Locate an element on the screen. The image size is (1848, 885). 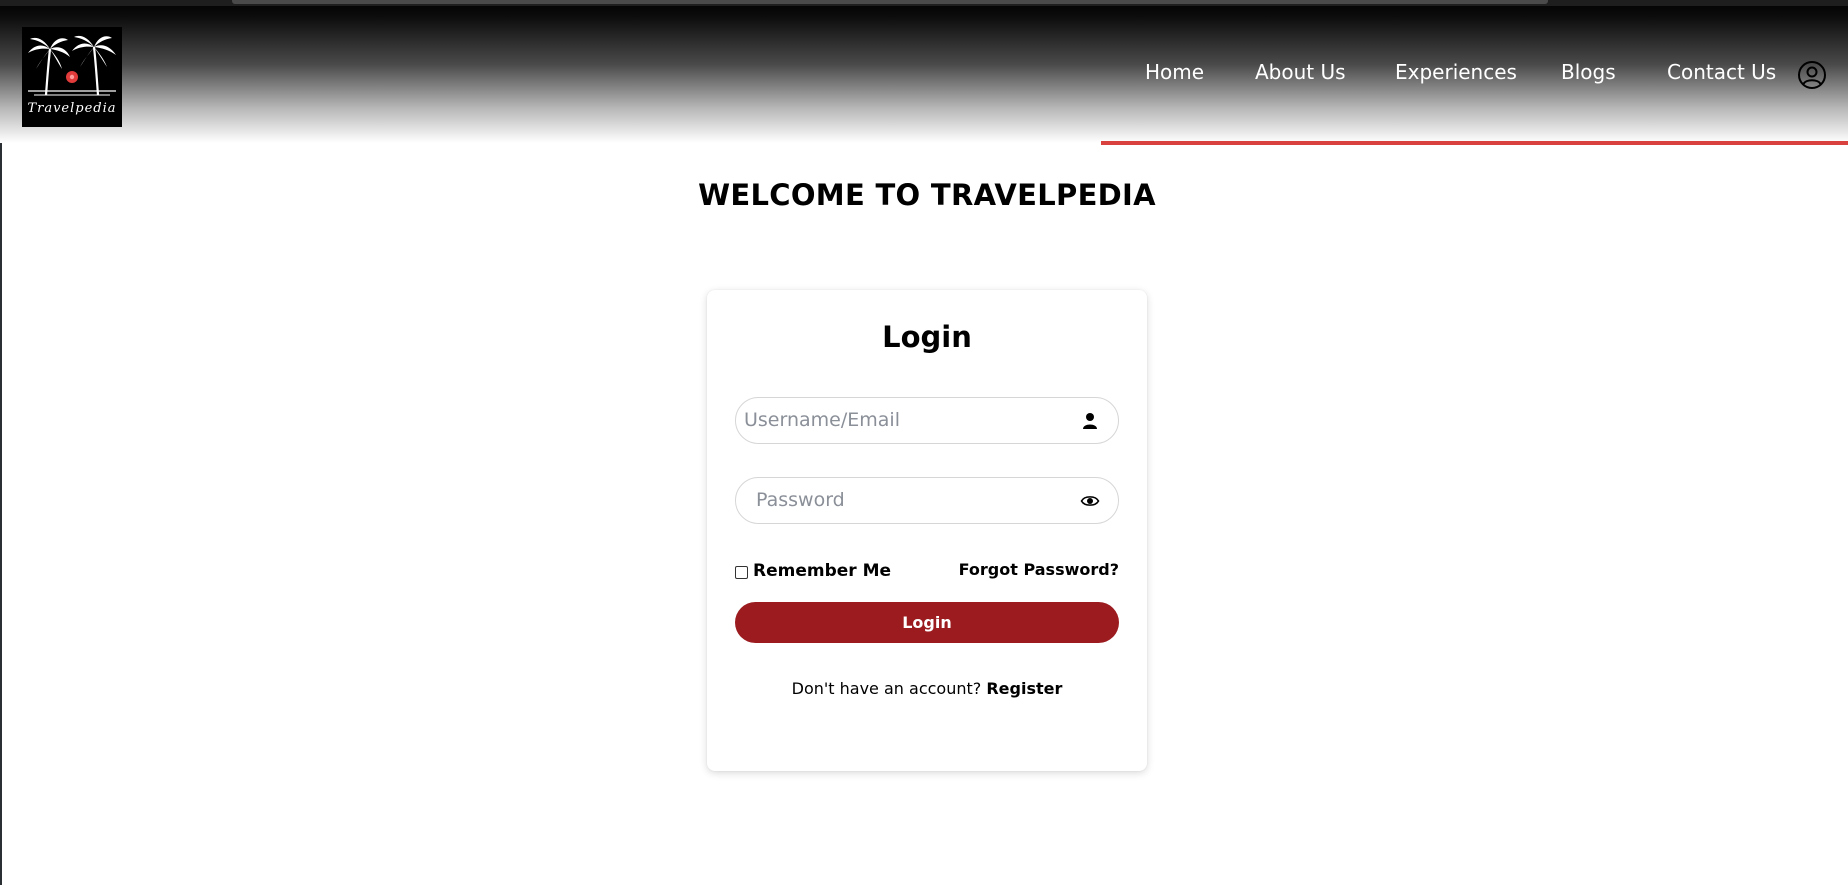
forgot-password-link: Forgot Password? is located at coordinates (1039, 569).